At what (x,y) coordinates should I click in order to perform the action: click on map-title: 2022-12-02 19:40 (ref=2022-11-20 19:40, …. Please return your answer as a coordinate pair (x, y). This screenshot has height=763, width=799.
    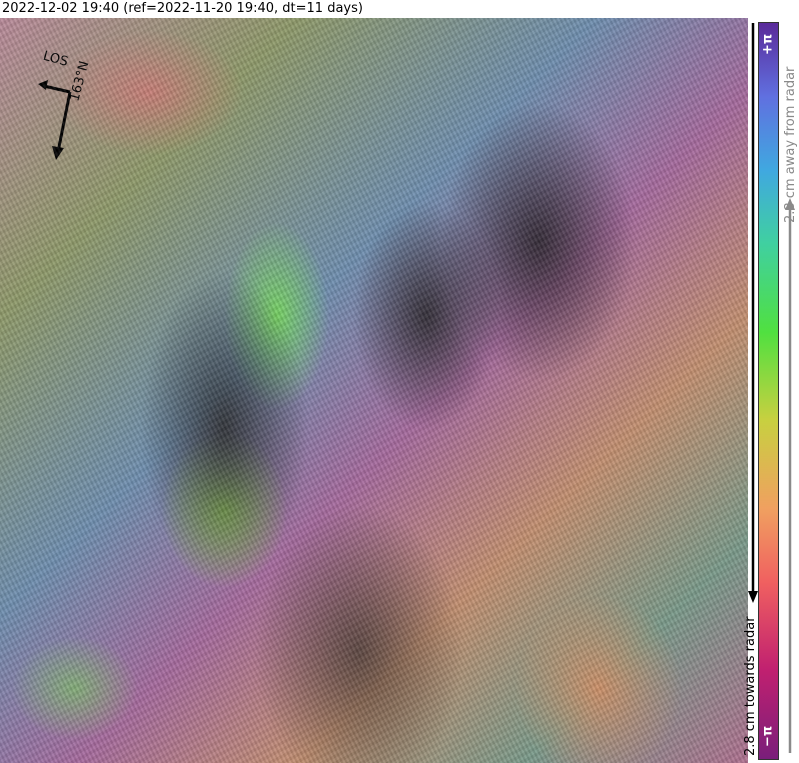
    Looking at the image, I should click on (182, 8).